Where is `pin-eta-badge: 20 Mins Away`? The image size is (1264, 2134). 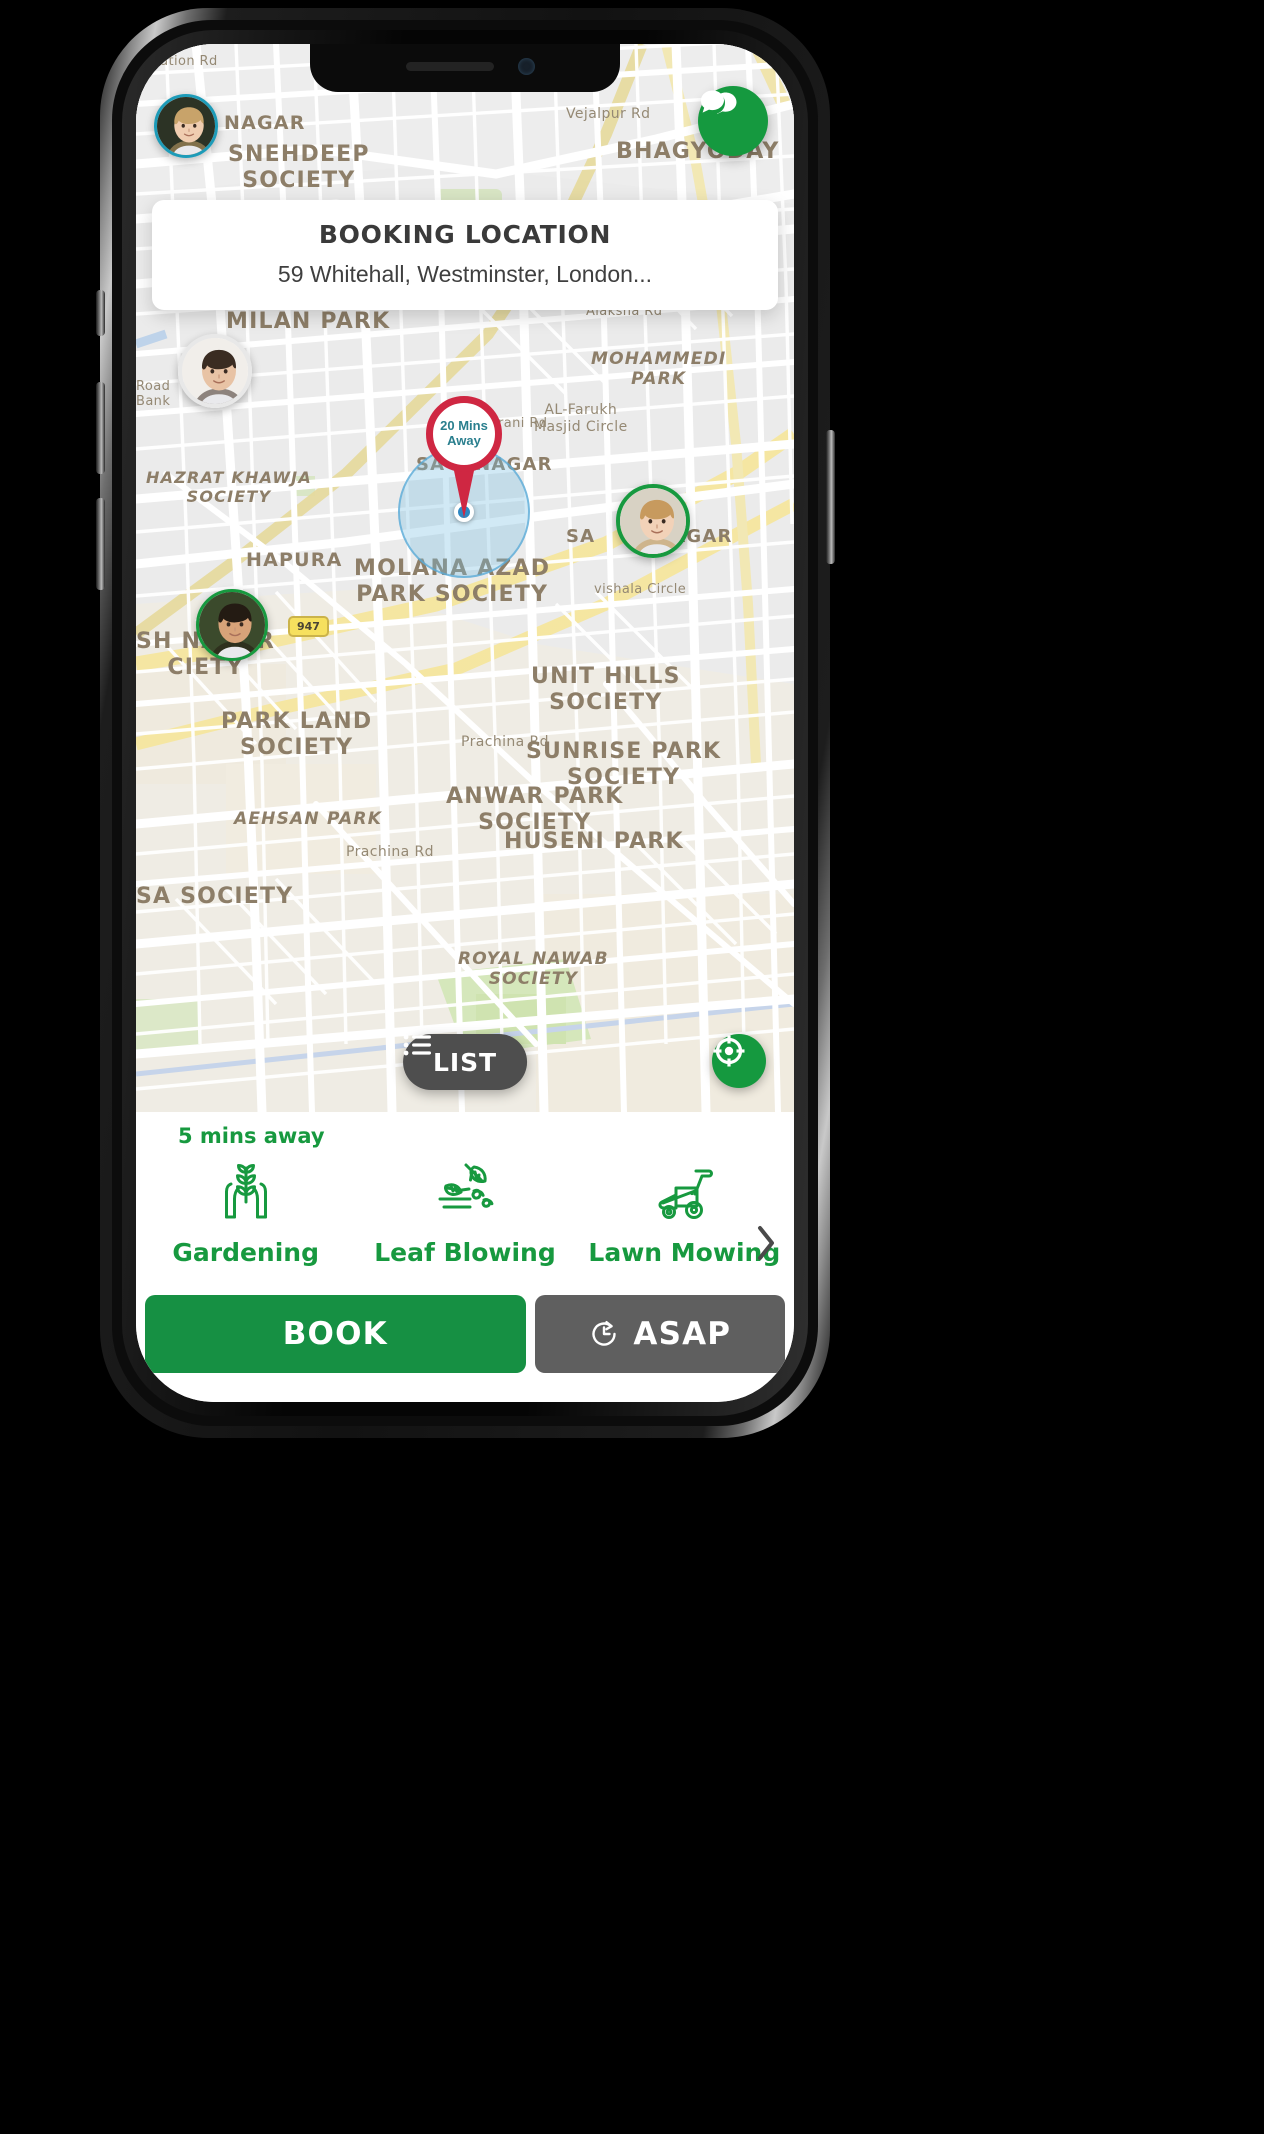
pin-eta-badge: 20 Mins Away is located at coordinates (464, 434).